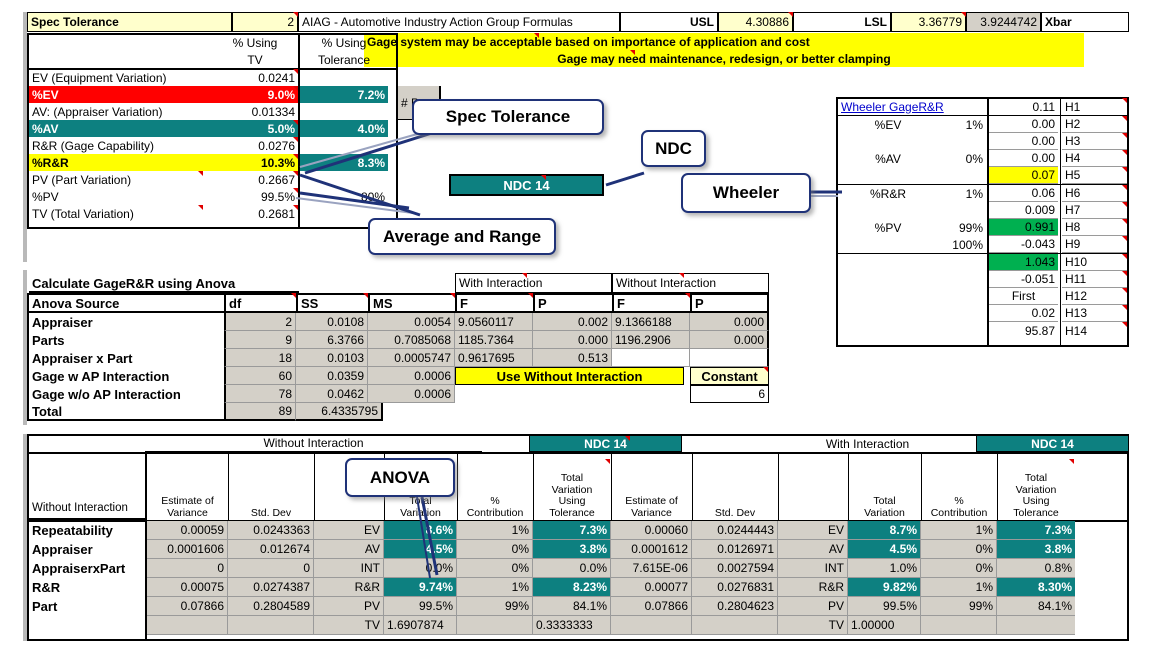 This screenshot has height=658, width=1170. Describe the element at coordinates (1023, 124) in the screenshot. I see `wheeler-value-h2: 0.00` at that location.